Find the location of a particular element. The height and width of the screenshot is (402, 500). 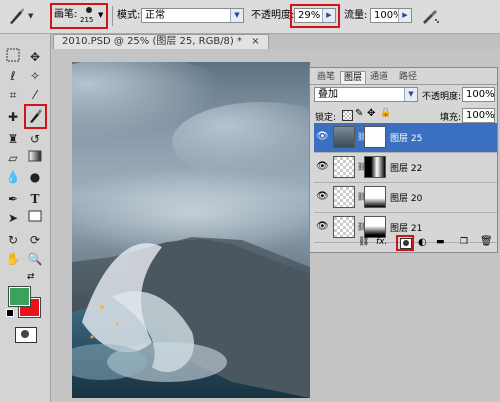

lock-all-icon: 🔒 is located at coordinates (385, 113).